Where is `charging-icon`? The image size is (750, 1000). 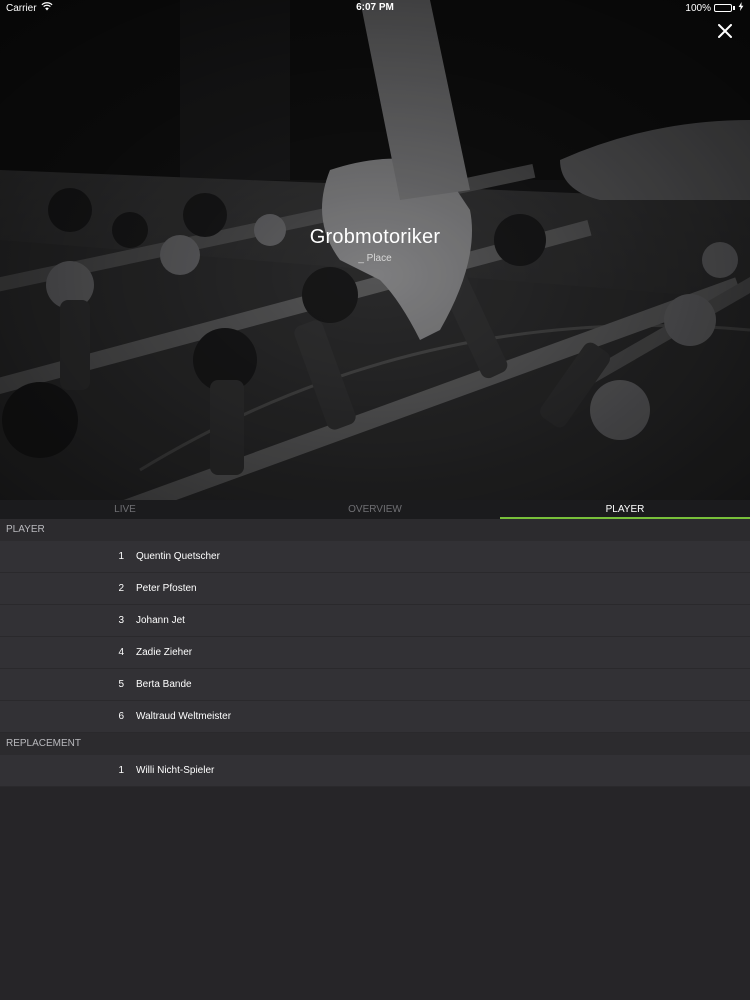 charging-icon is located at coordinates (741, 8).